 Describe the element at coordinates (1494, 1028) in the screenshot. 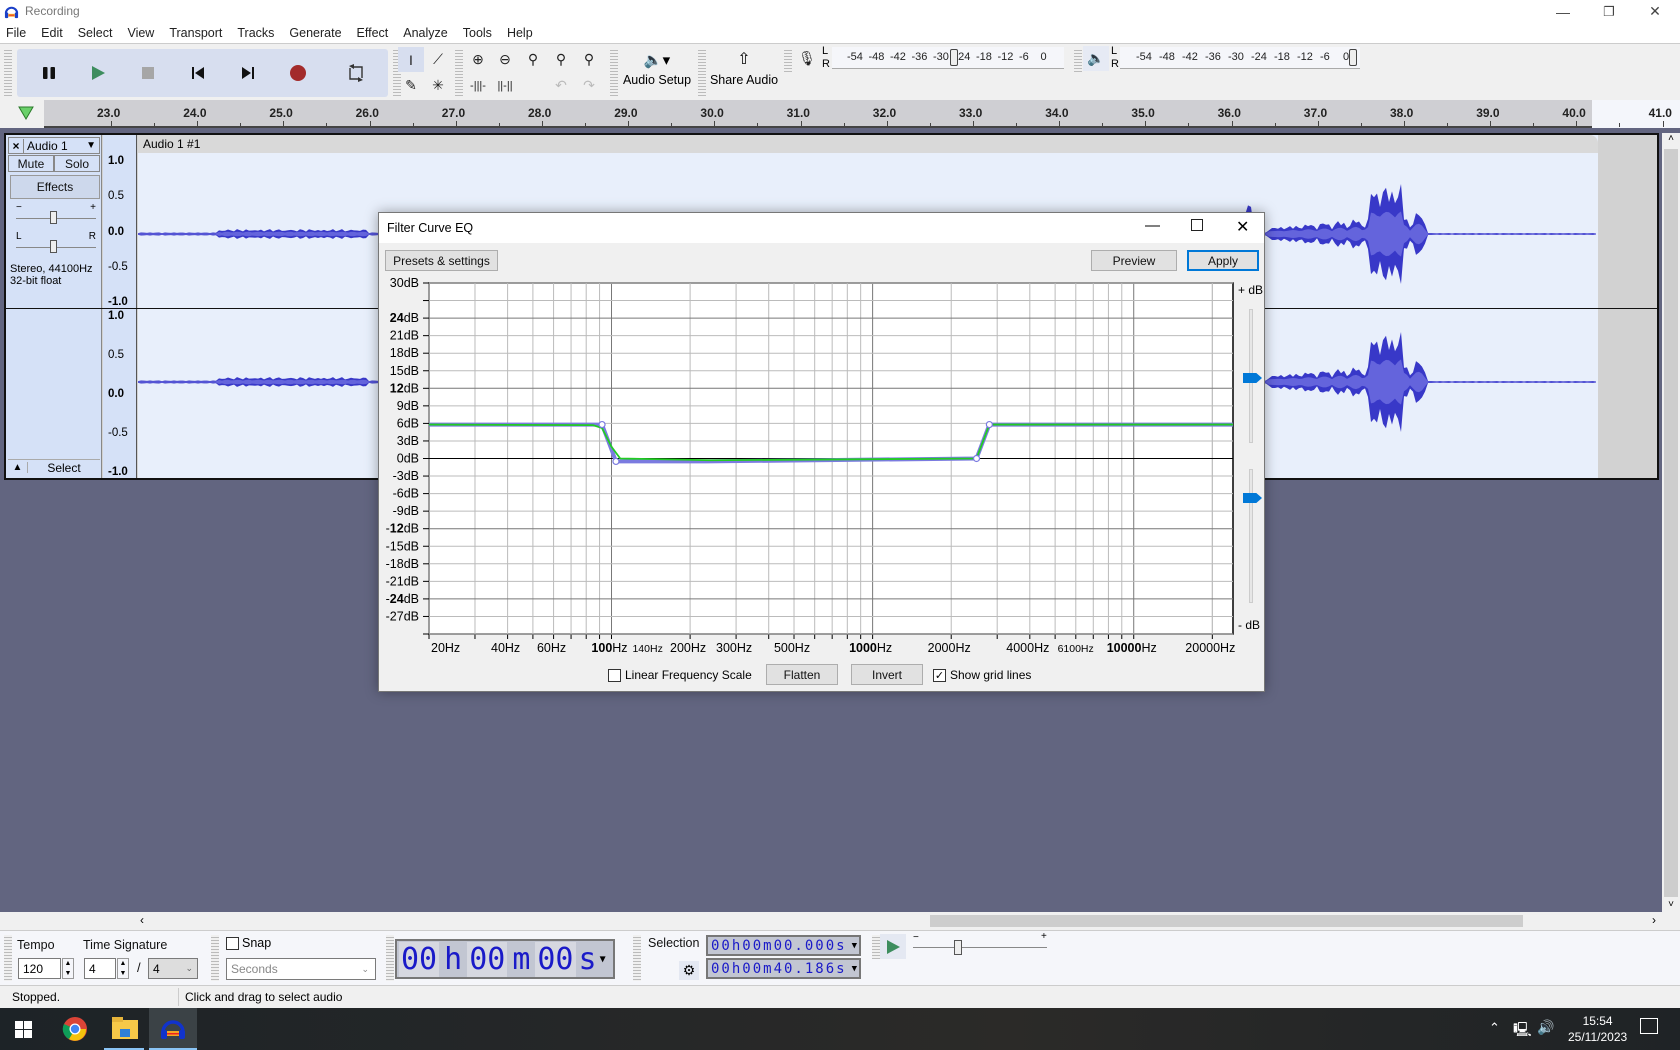

I see `show-hidden-icons: ⌃` at that location.